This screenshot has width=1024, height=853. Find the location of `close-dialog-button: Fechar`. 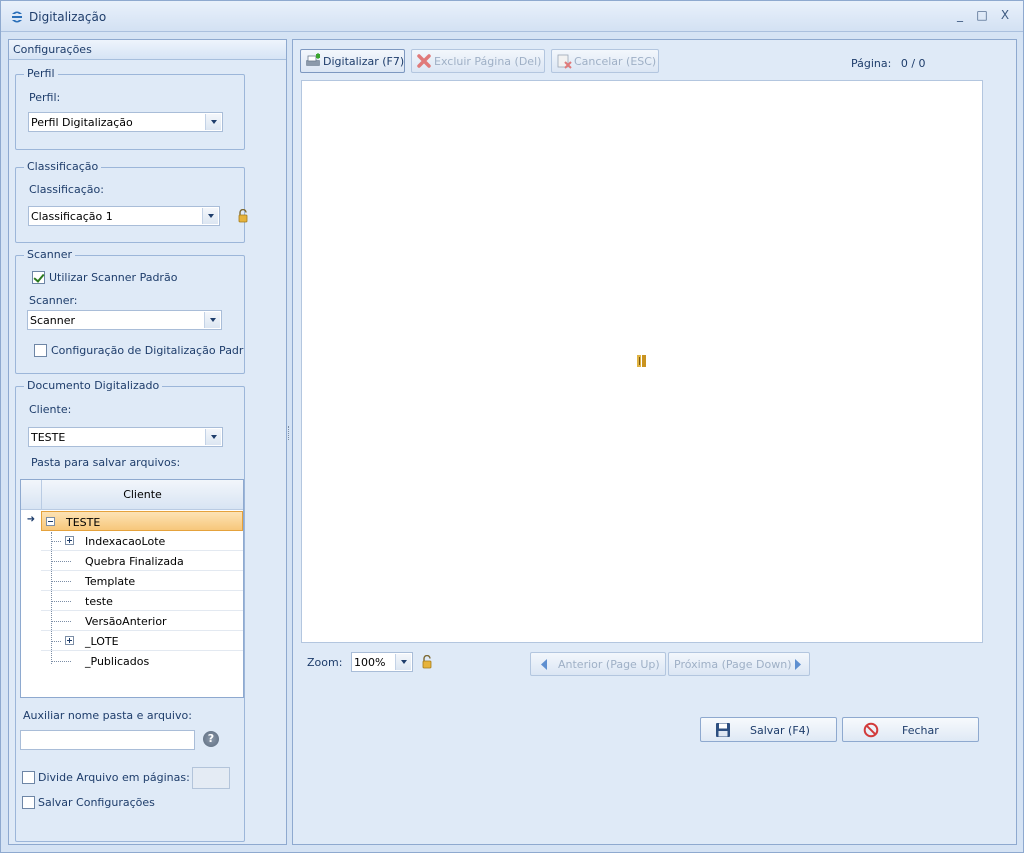

close-dialog-button: Fechar is located at coordinates (910, 729).